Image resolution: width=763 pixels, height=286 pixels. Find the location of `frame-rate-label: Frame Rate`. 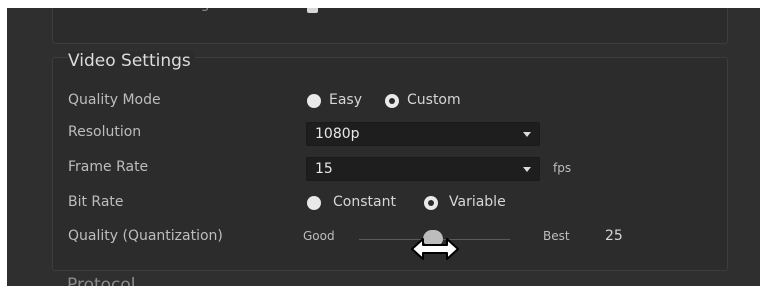

frame-rate-label: Frame Rate is located at coordinates (108, 167).